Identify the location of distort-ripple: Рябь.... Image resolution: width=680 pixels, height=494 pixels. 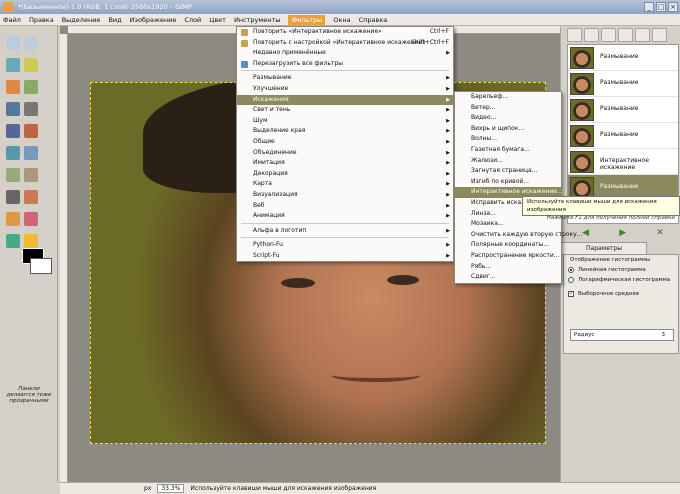
(508, 267).